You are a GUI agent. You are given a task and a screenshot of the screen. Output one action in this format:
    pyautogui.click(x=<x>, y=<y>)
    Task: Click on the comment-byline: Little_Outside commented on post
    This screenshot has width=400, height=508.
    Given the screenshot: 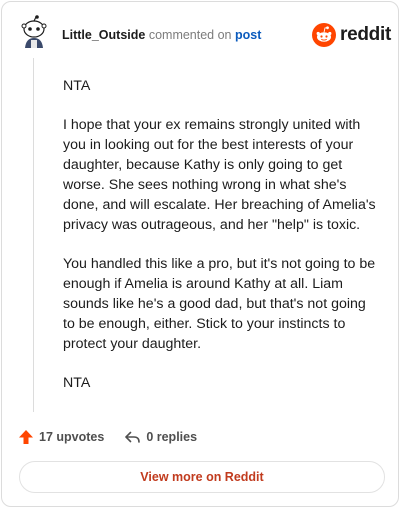 What is the action you would take?
    pyautogui.click(x=161, y=35)
    